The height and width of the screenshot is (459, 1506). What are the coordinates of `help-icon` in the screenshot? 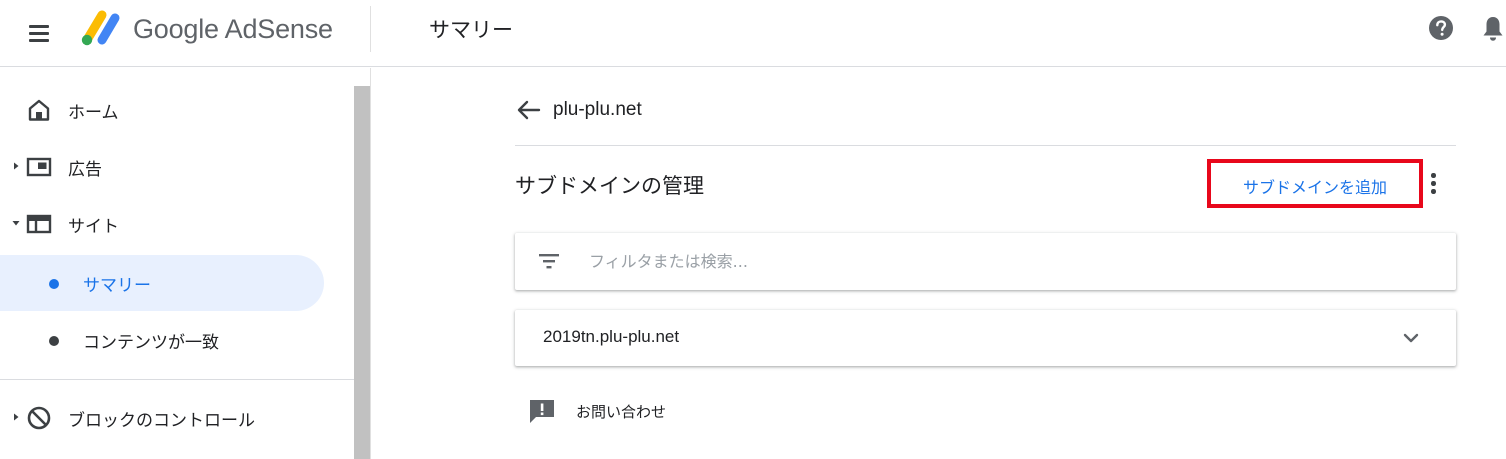 It's located at (1441, 28).